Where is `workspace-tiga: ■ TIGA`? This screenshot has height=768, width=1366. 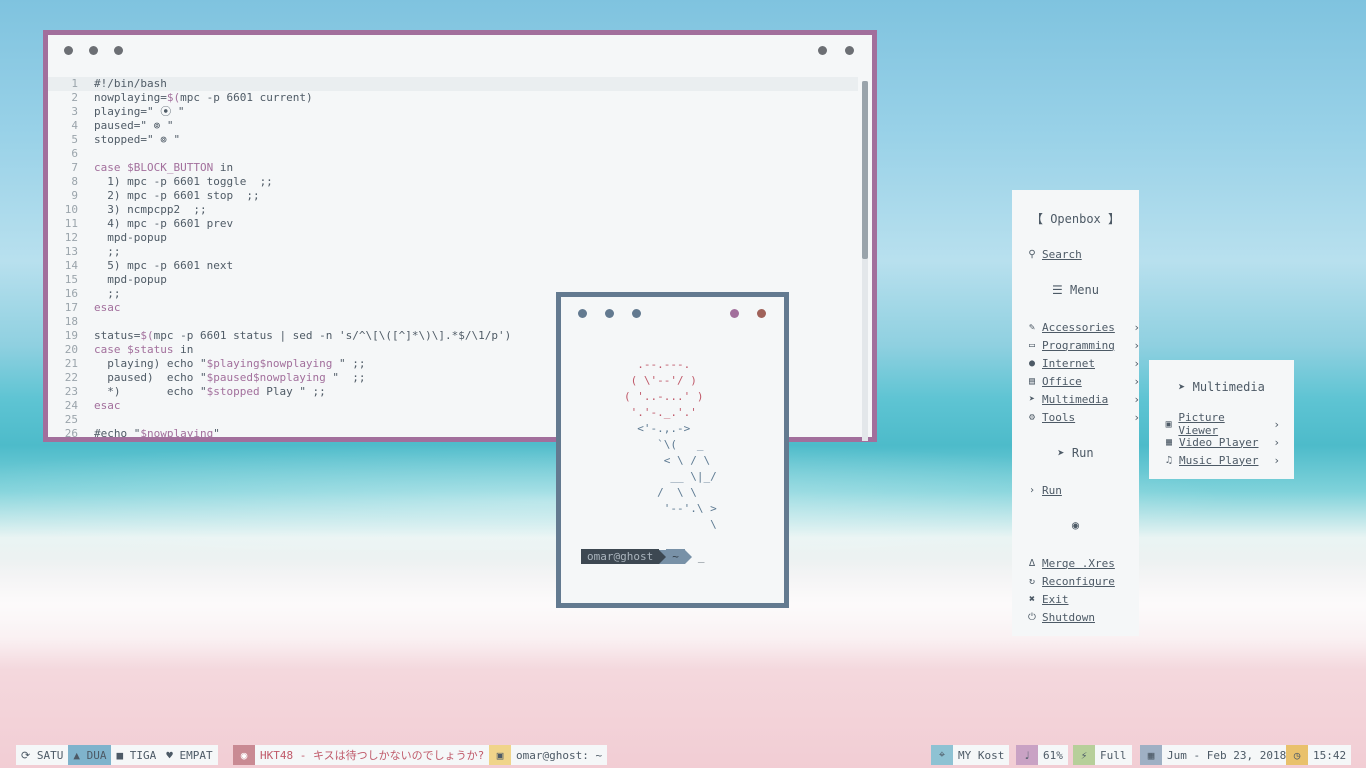
workspace-tiga: ■ TIGA is located at coordinates (136, 755).